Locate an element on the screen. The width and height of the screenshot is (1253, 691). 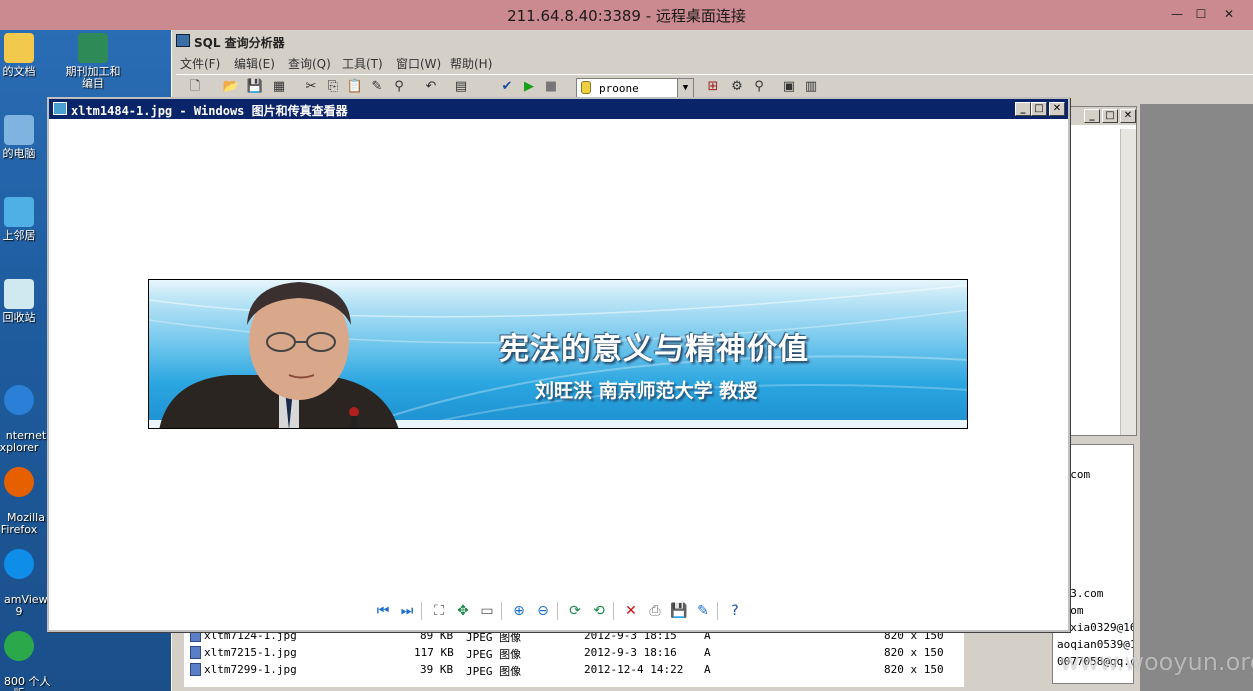
print-icon: ⎙ is located at coordinates (655, 611).